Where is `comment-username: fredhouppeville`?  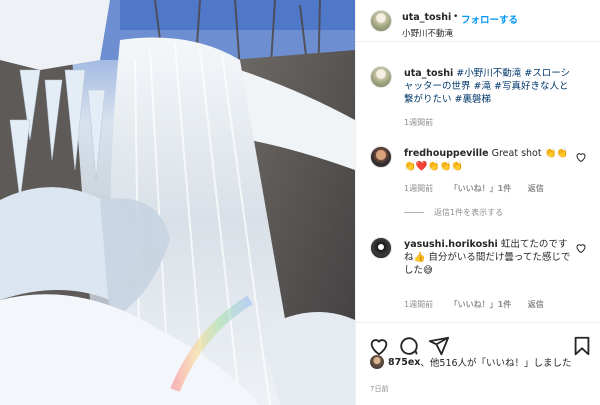
comment-username: fredhouppeville is located at coordinates (446, 153).